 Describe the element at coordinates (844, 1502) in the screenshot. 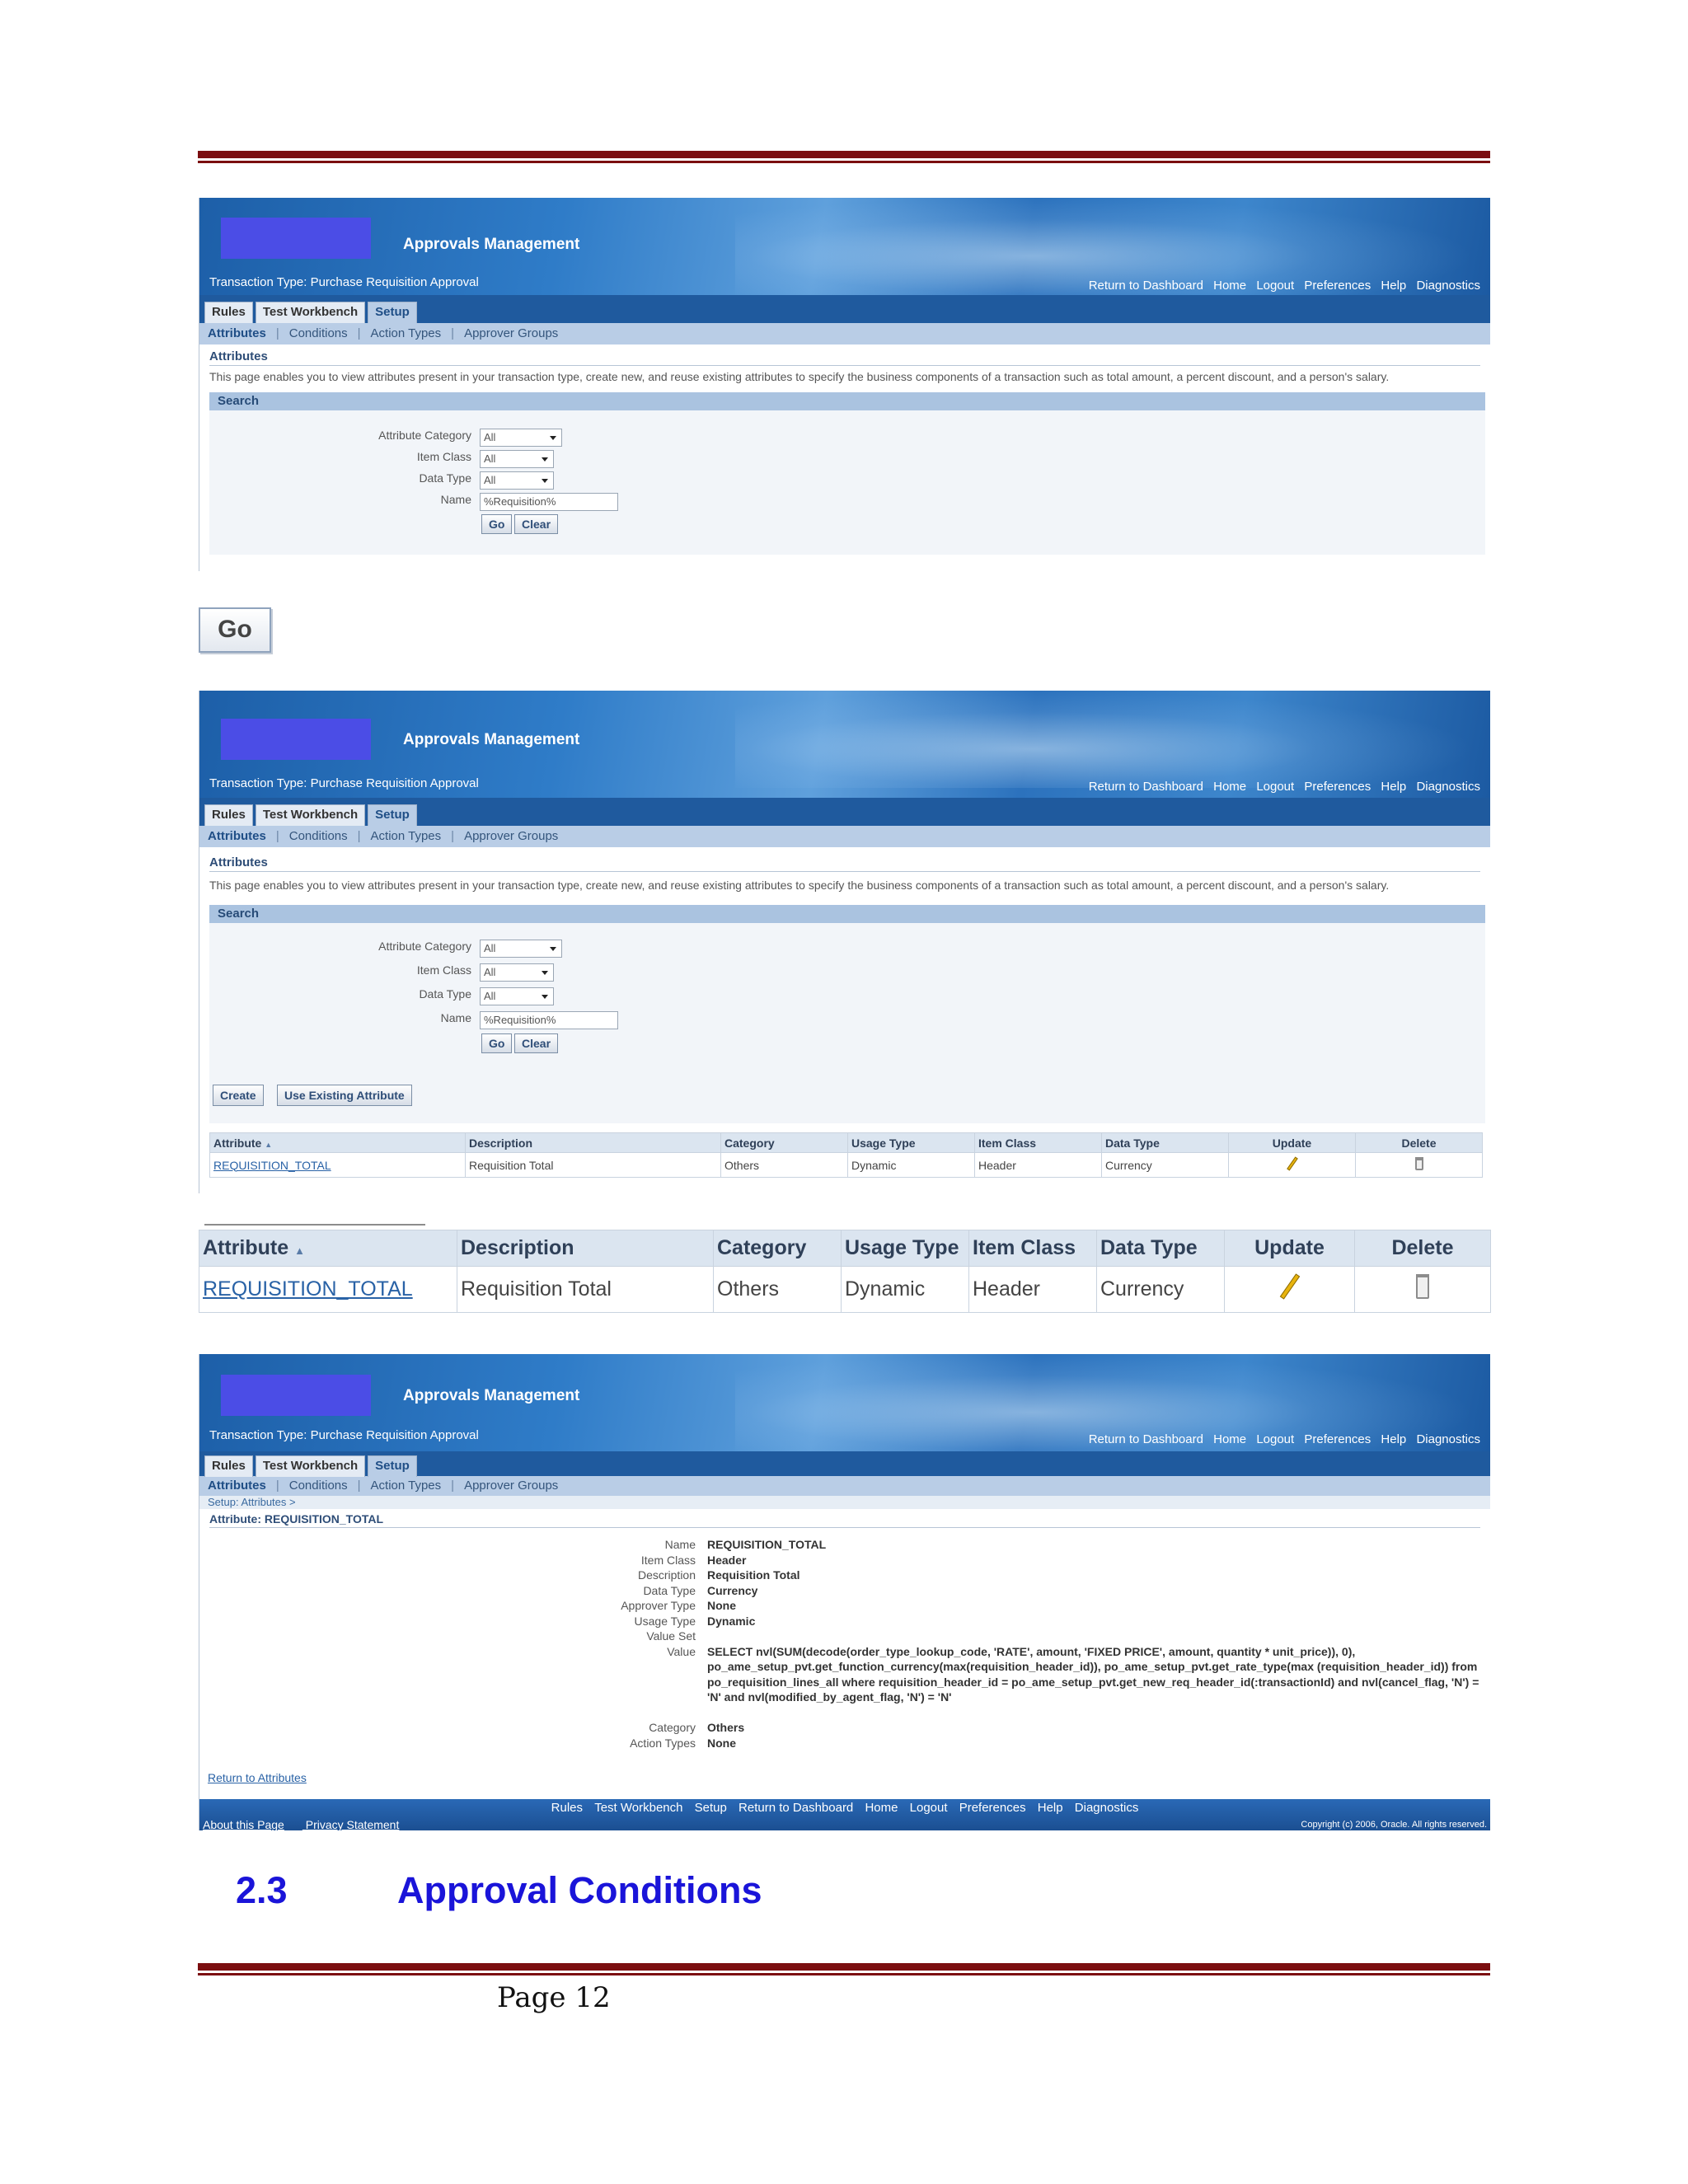

I see `breadcrumb: Setup: Attributes >` at that location.